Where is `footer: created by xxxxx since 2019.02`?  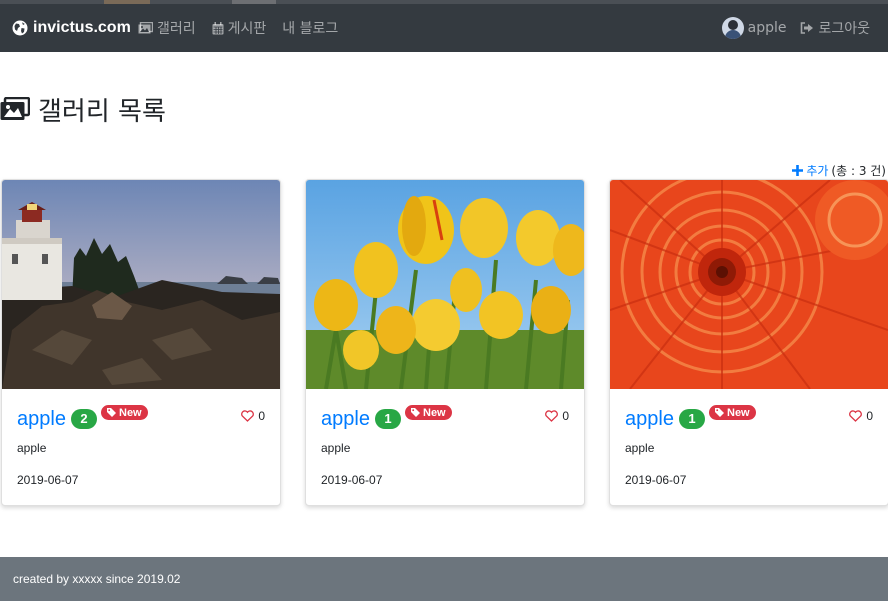
footer: created by xxxxx since 2019.02 is located at coordinates (444, 579).